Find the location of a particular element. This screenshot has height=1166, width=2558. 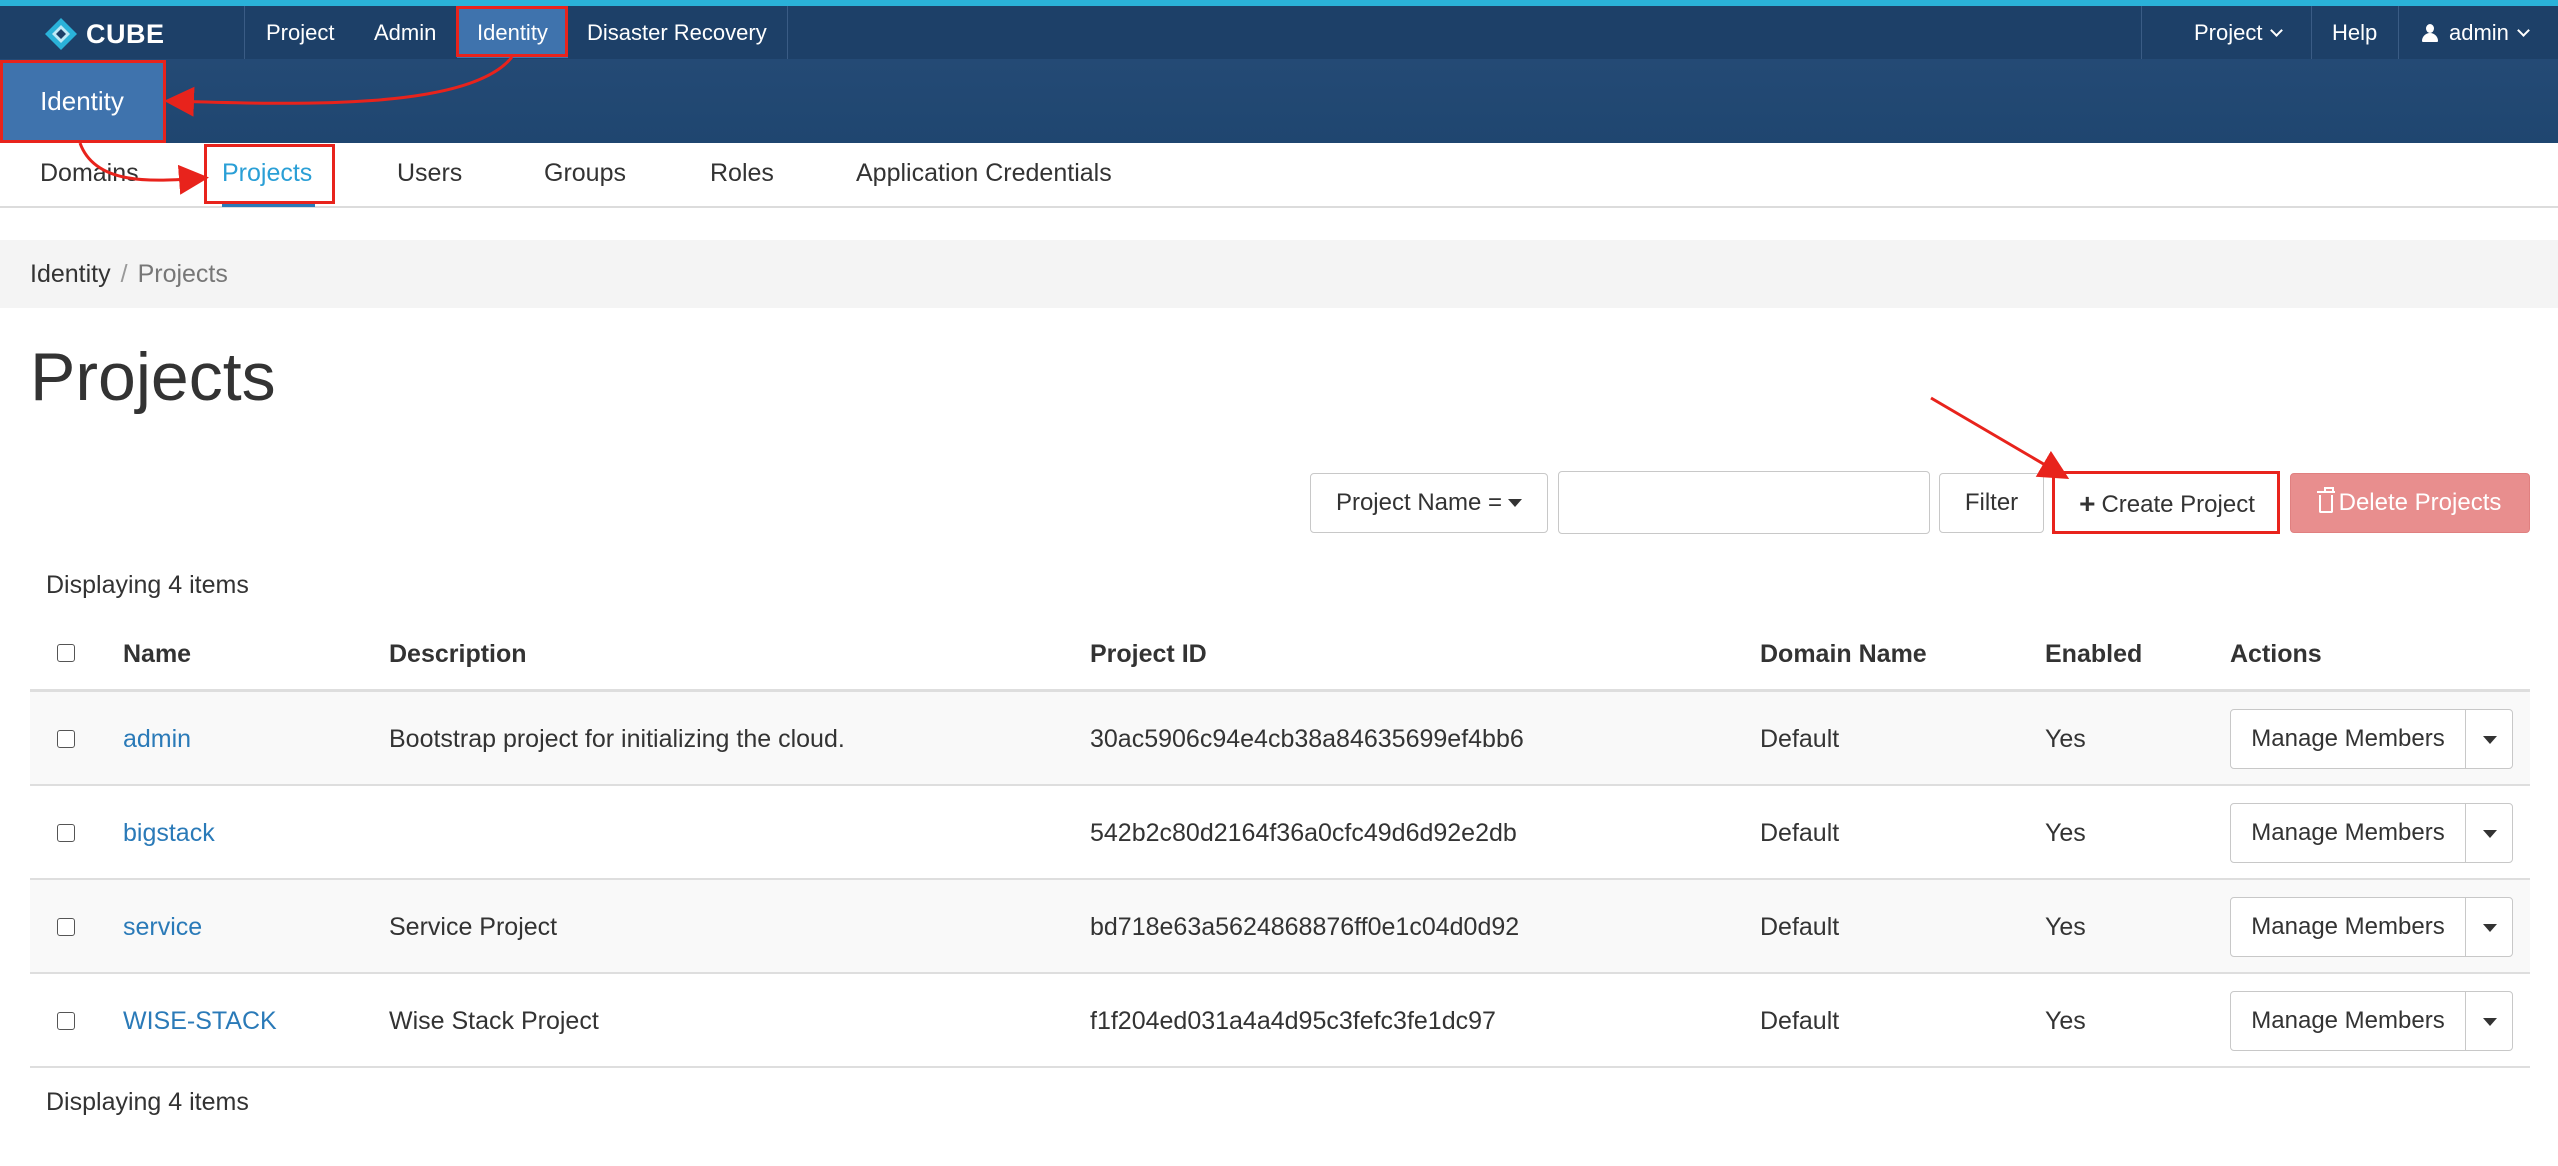

column-header-name: Name is located at coordinates (157, 654).